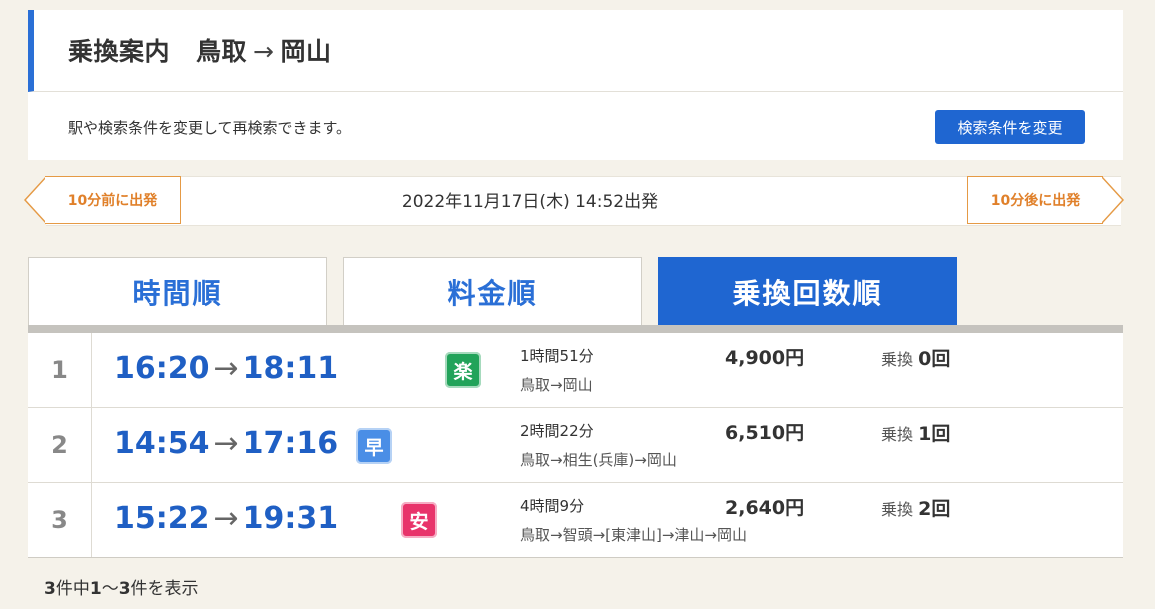 Image resolution: width=1155 pixels, height=609 pixels. I want to click on result-count-suffix: 件を表示, so click(164, 589).